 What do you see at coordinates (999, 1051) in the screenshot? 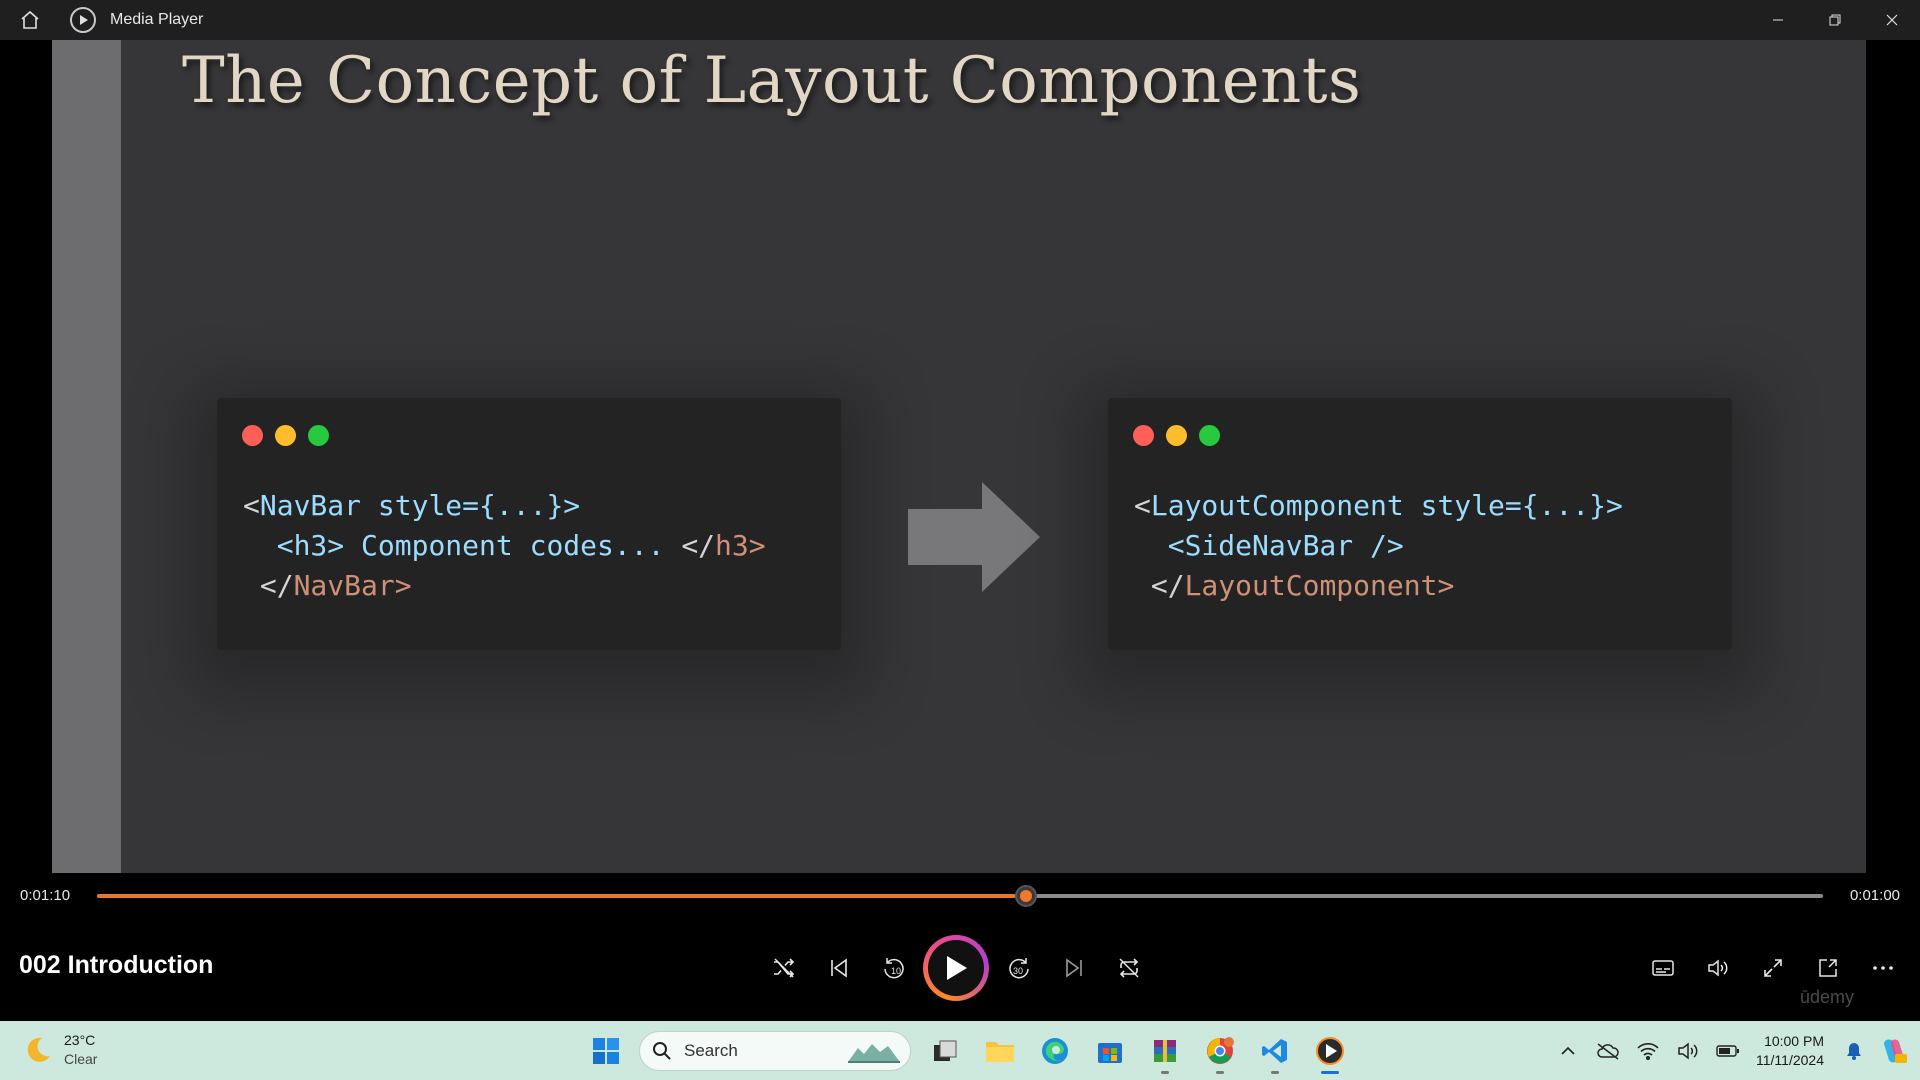
I see `file-explorer-button` at bounding box center [999, 1051].